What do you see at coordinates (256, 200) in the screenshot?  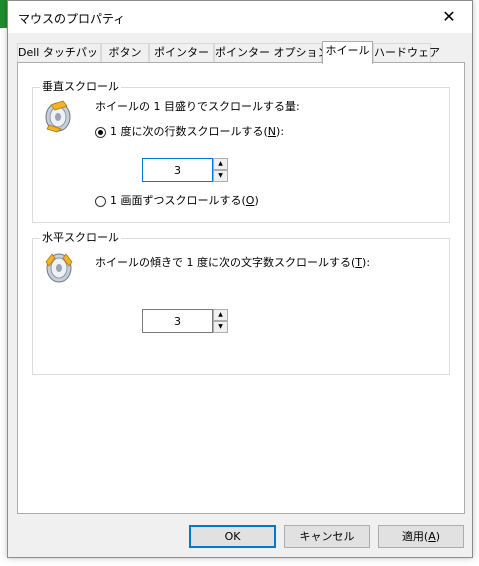 I see `screen-label-suffix: )` at bounding box center [256, 200].